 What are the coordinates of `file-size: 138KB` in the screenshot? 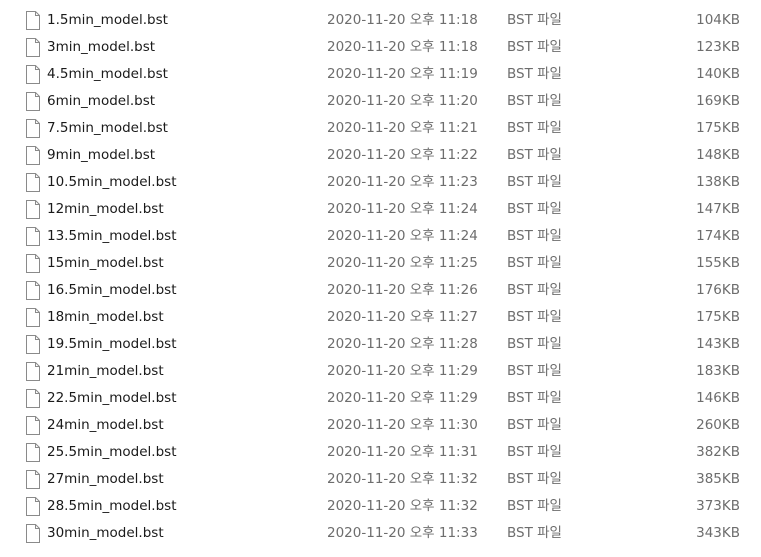 It's located at (718, 182).